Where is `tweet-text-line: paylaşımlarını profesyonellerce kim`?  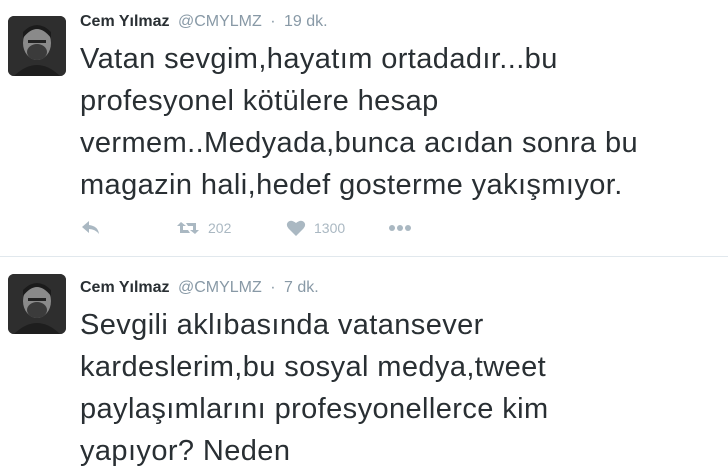 tweet-text-line: paylaşımlarını profesyonellerce kim is located at coordinates (314, 409).